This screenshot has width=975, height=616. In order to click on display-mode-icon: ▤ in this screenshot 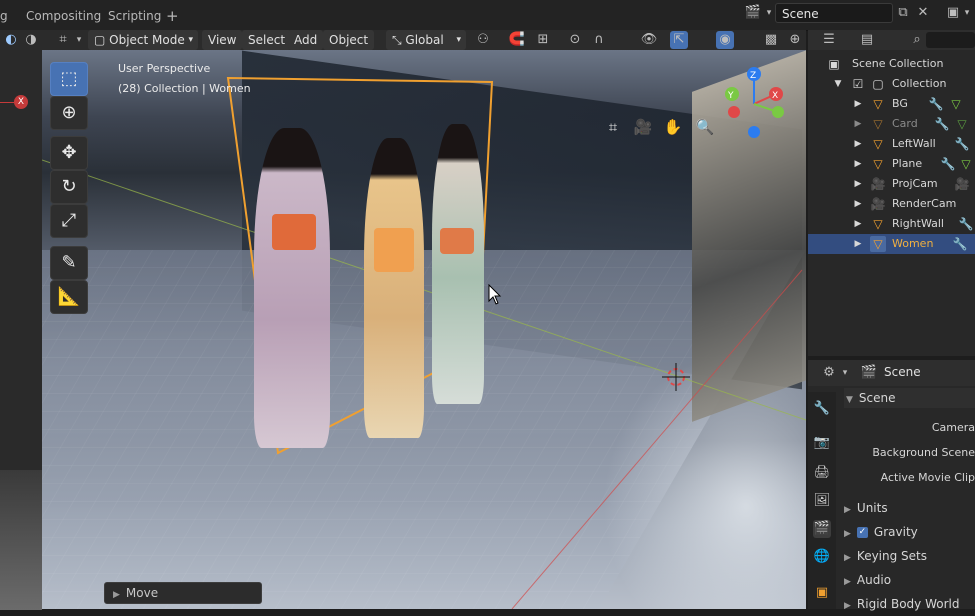, I will do `click(867, 40)`.